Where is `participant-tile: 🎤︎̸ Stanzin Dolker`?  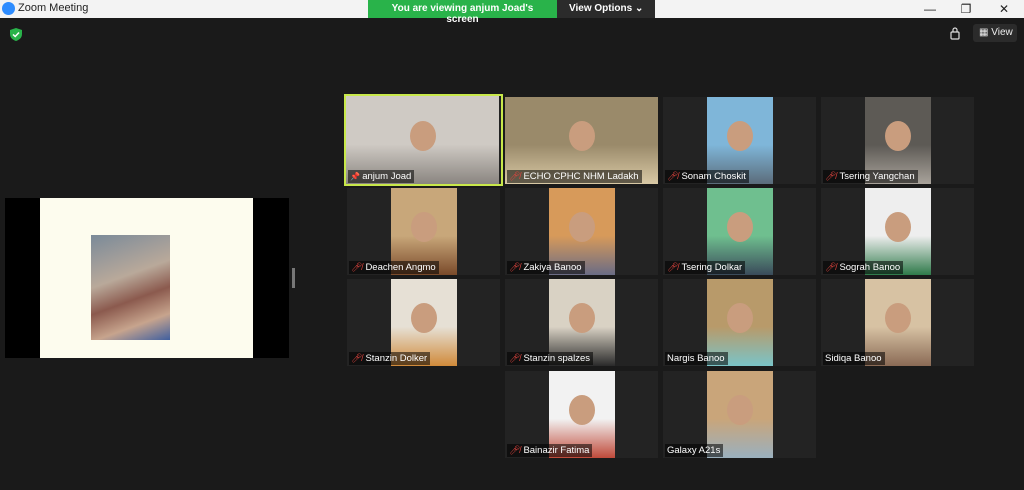
participant-tile: 🎤︎̸ Stanzin Dolker is located at coordinates (423, 322).